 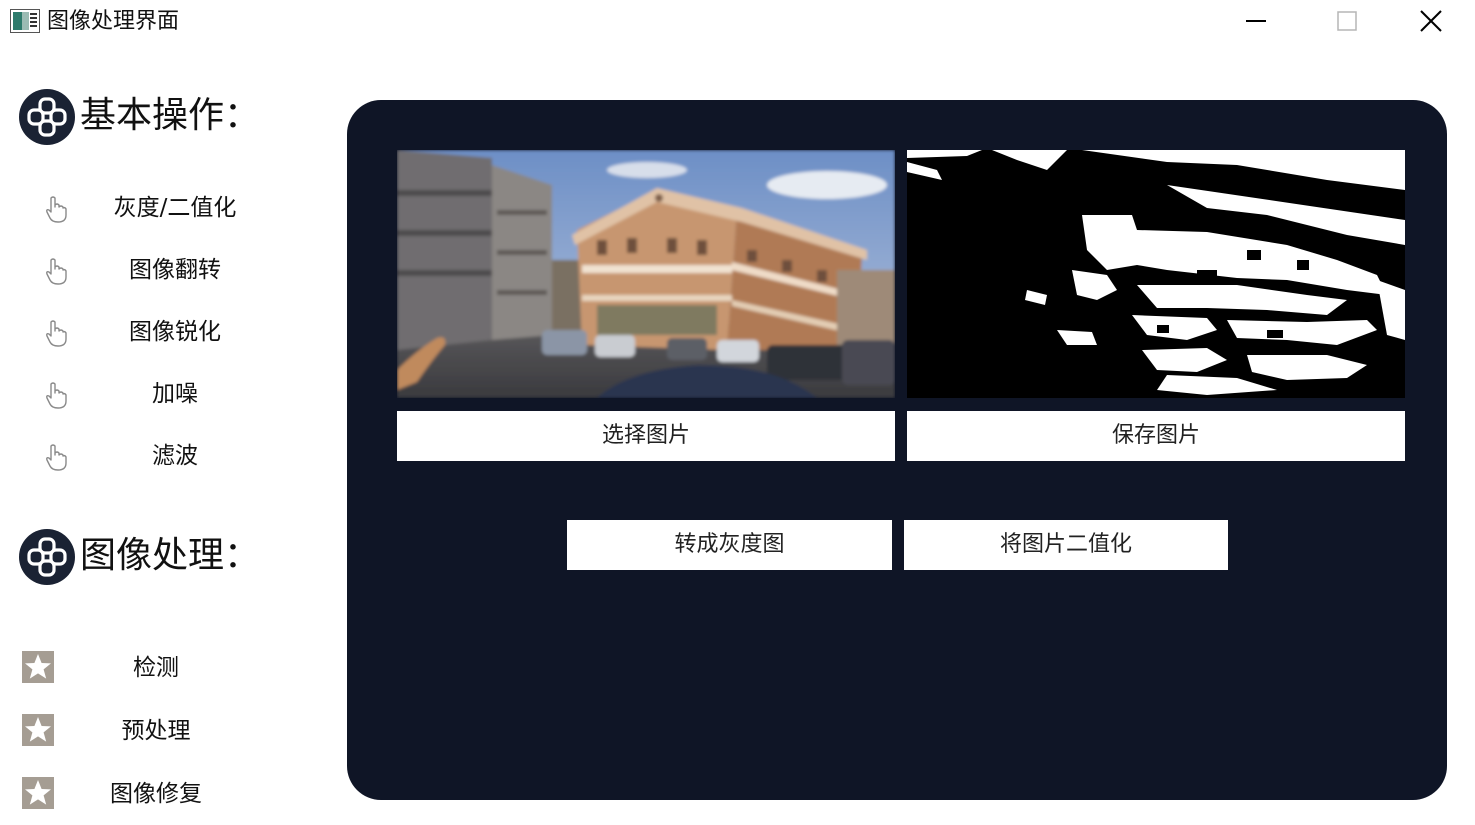 I want to click on menu-item-preprocess: 预处理, so click(x=150, y=731).